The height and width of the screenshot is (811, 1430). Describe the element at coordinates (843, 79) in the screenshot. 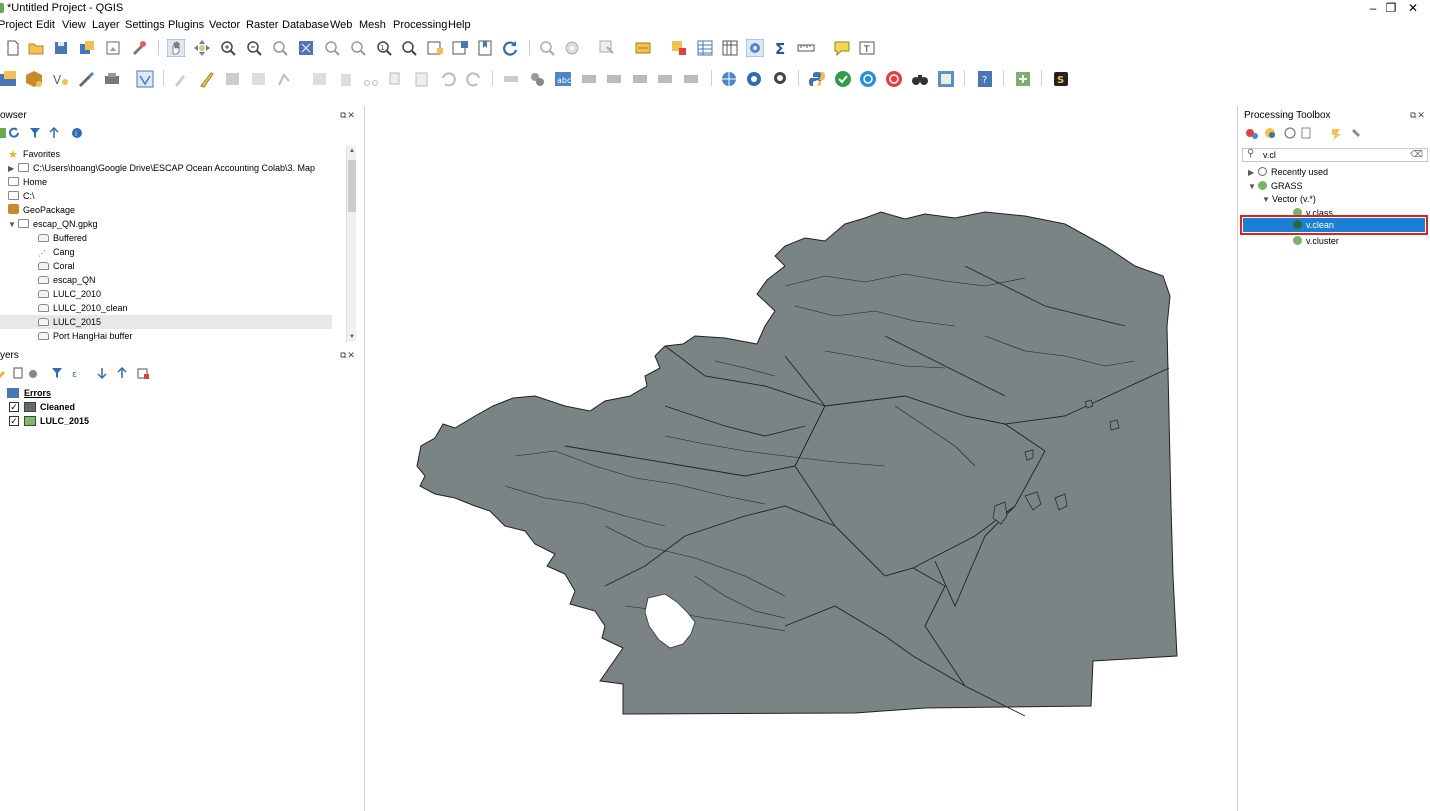

I see `check-geometry-icon` at that location.